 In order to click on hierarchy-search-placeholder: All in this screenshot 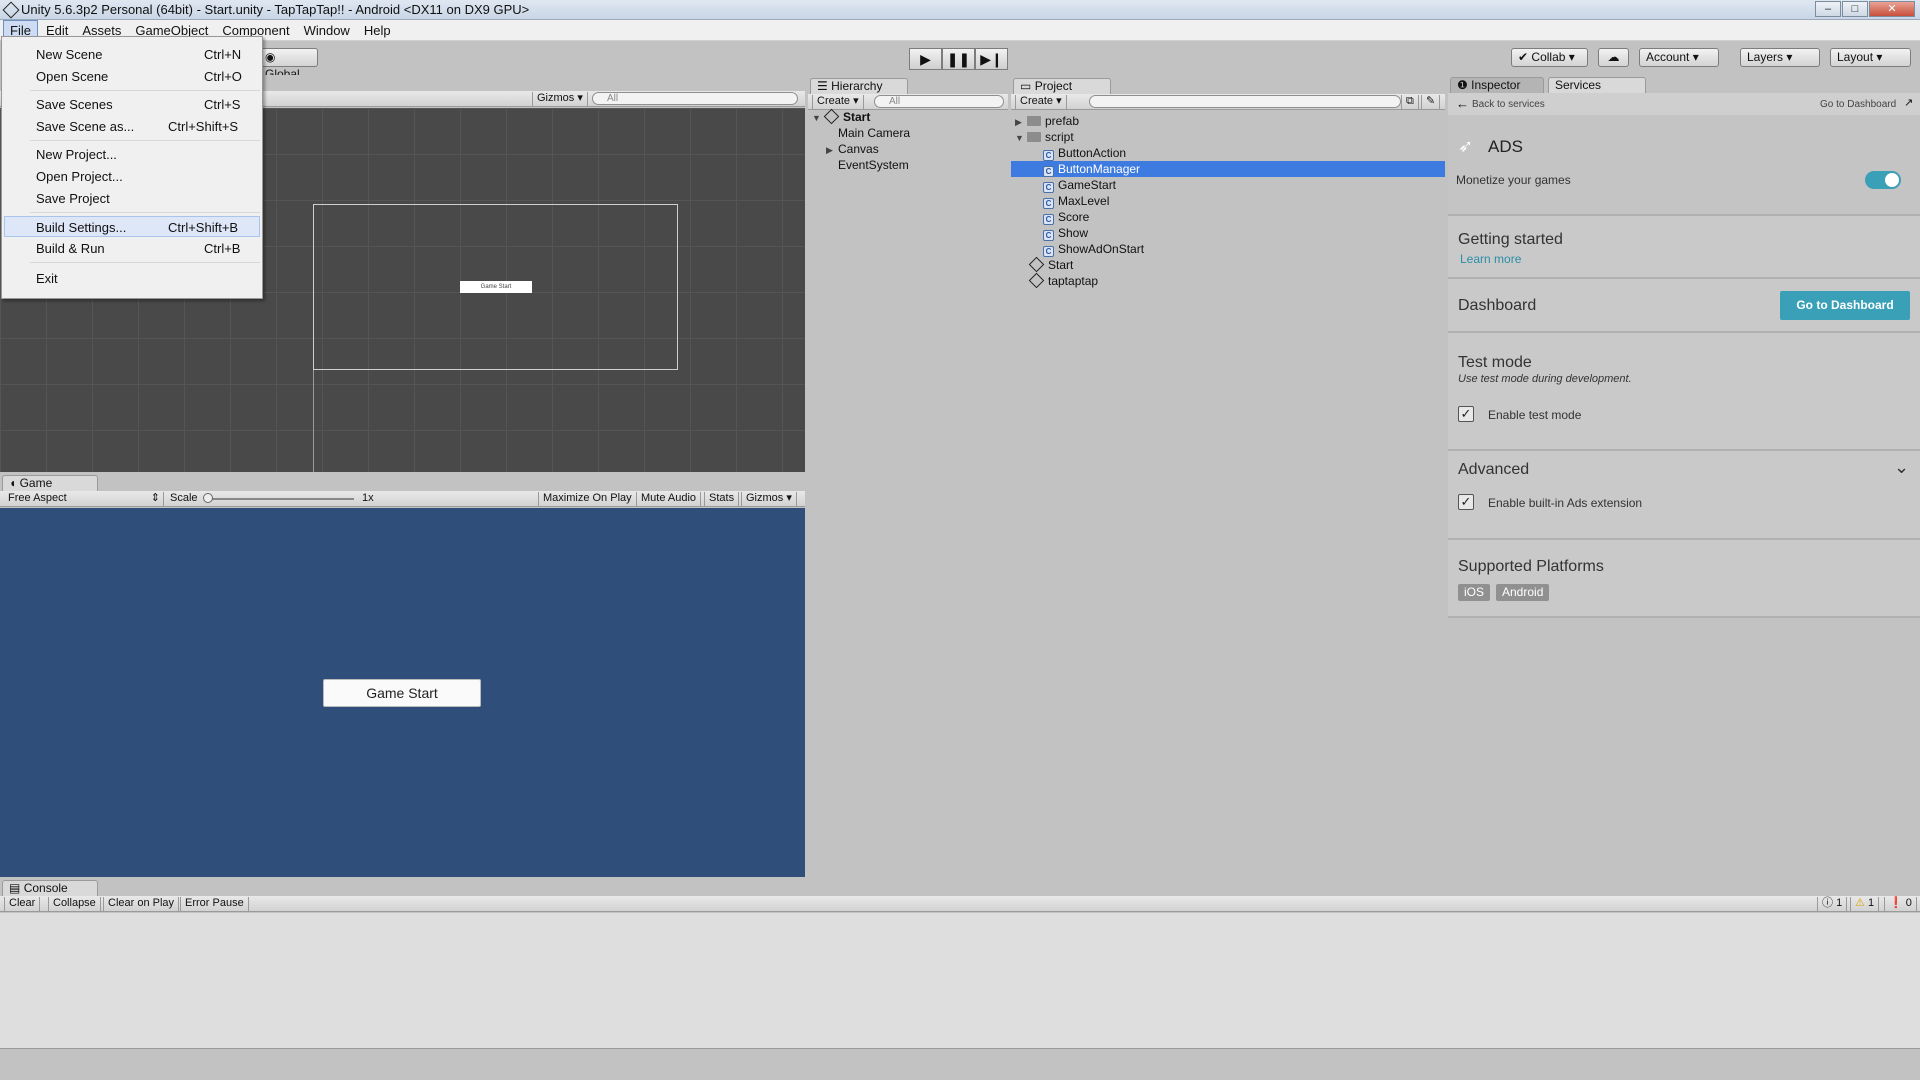, I will do `click(895, 101)`.